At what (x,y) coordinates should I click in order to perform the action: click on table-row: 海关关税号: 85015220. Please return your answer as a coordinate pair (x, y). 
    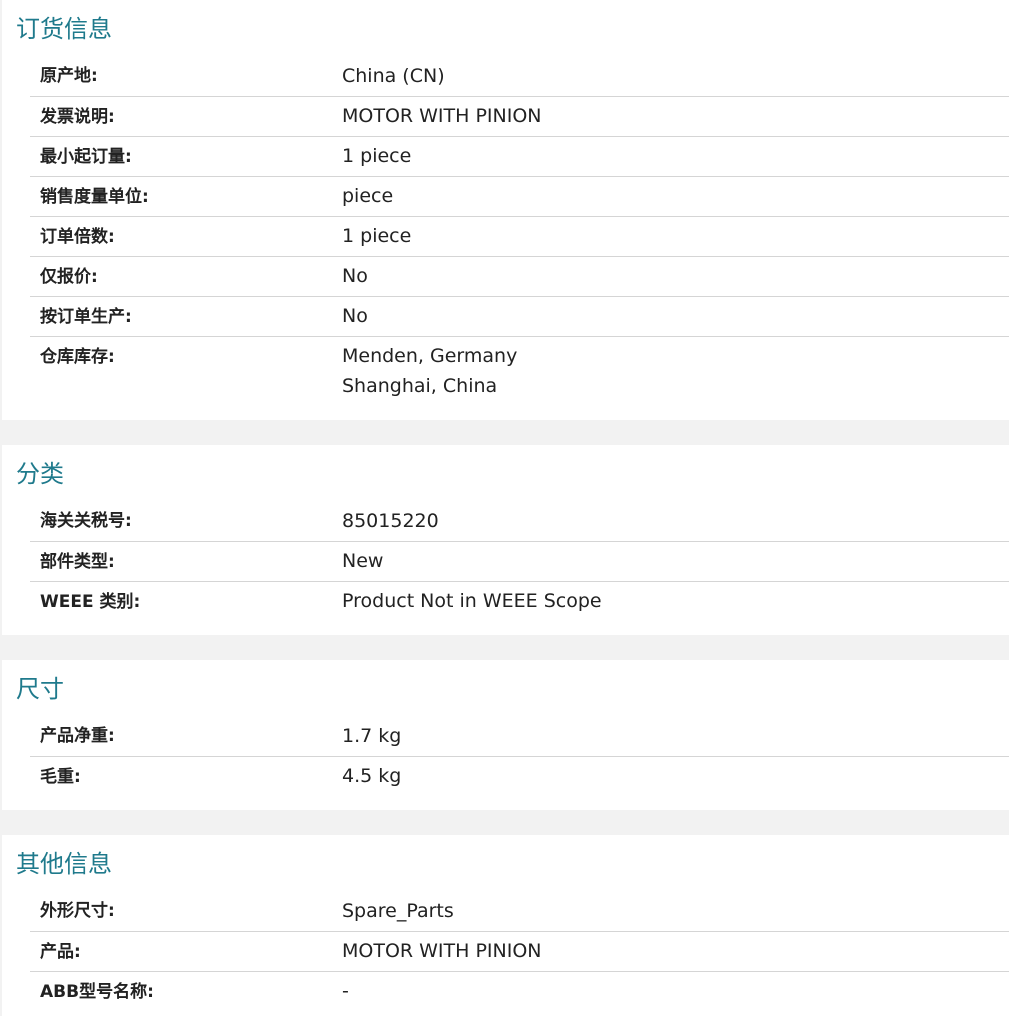
    Looking at the image, I should click on (519, 521).